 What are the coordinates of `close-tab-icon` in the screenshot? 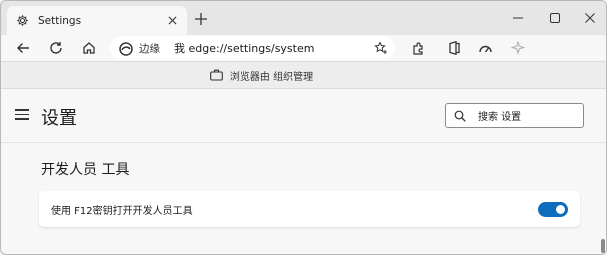 It's located at (172, 21).